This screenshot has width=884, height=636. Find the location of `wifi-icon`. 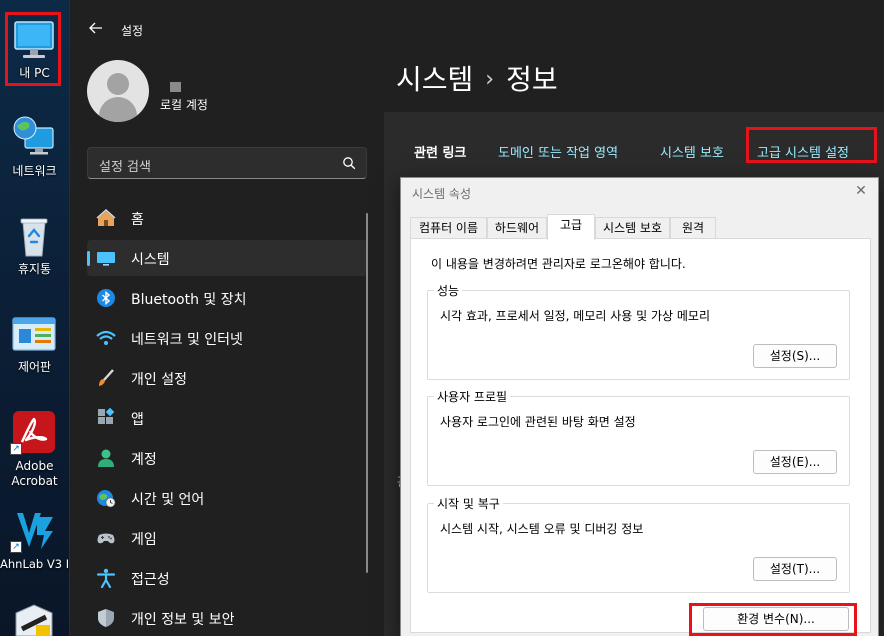

wifi-icon is located at coordinates (106, 337).